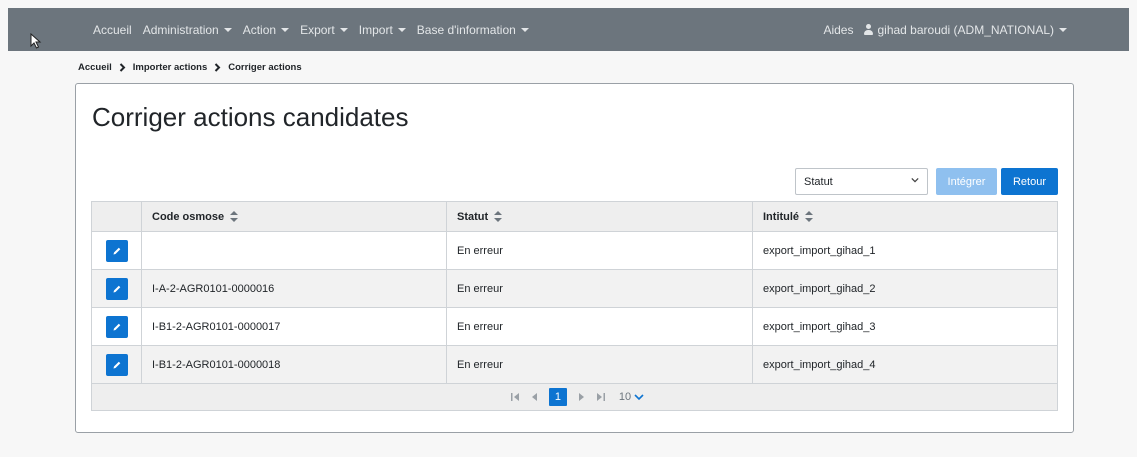 The image size is (1137, 457). Describe the element at coordinates (36, 41) in the screenshot. I see `mouse-cursor-icon` at that location.